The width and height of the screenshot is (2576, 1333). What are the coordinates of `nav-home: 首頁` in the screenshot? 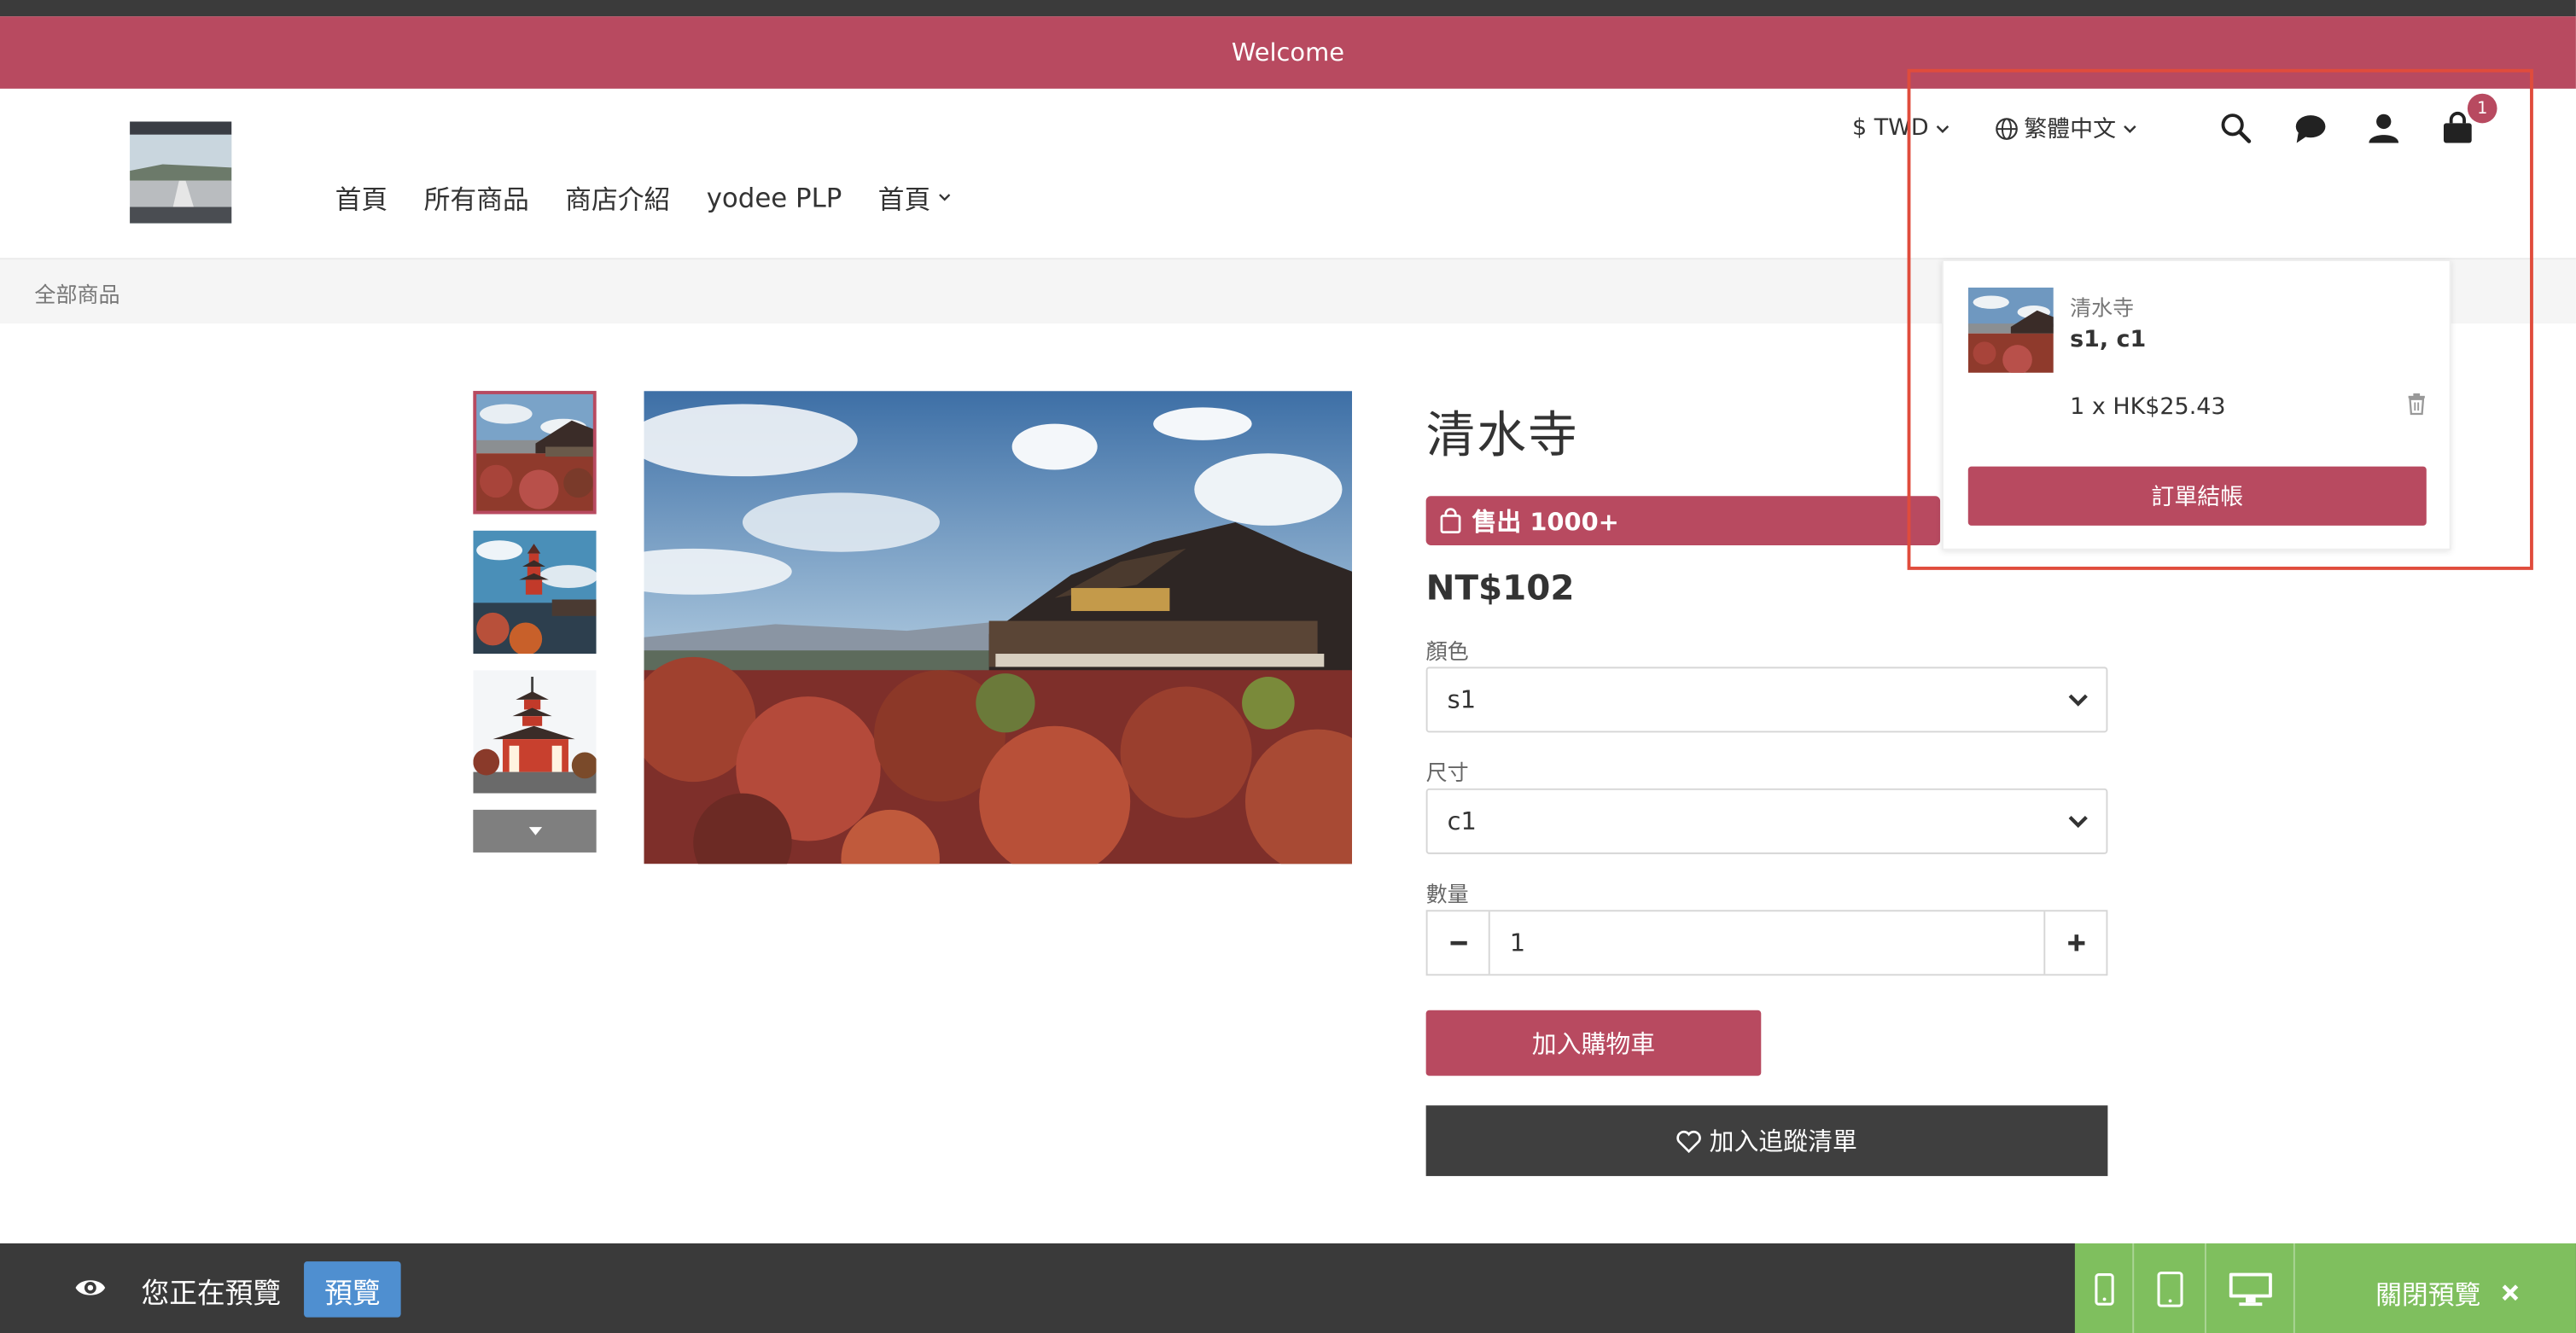 It's located at (361, 197).